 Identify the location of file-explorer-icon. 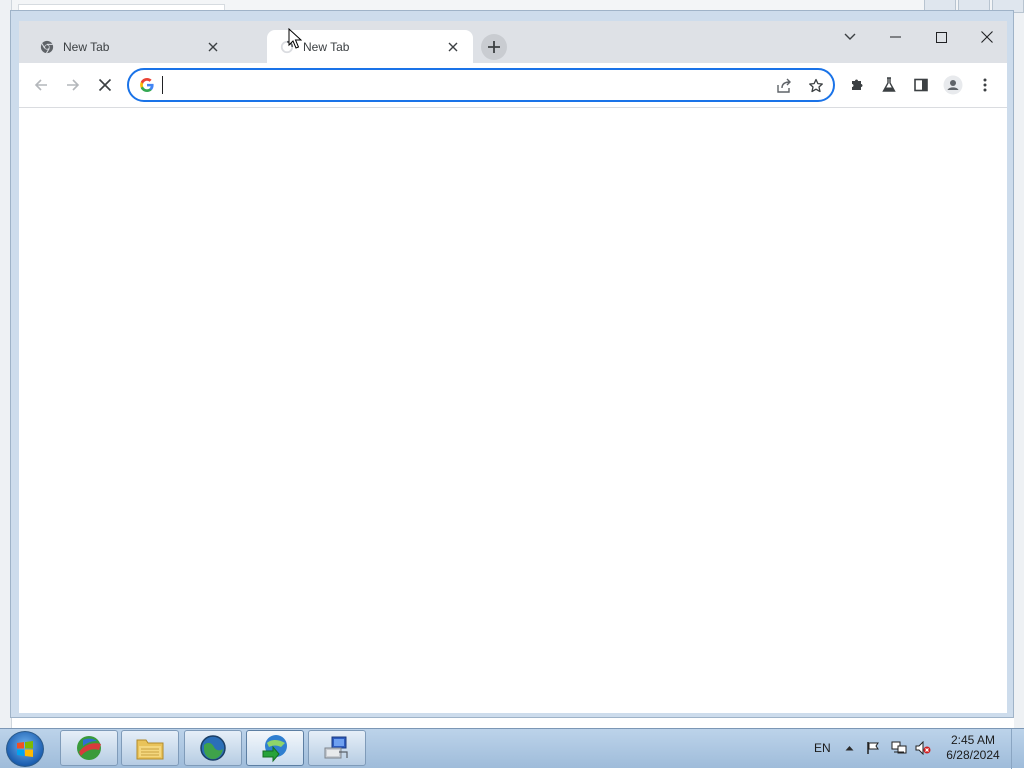
(150, 749).